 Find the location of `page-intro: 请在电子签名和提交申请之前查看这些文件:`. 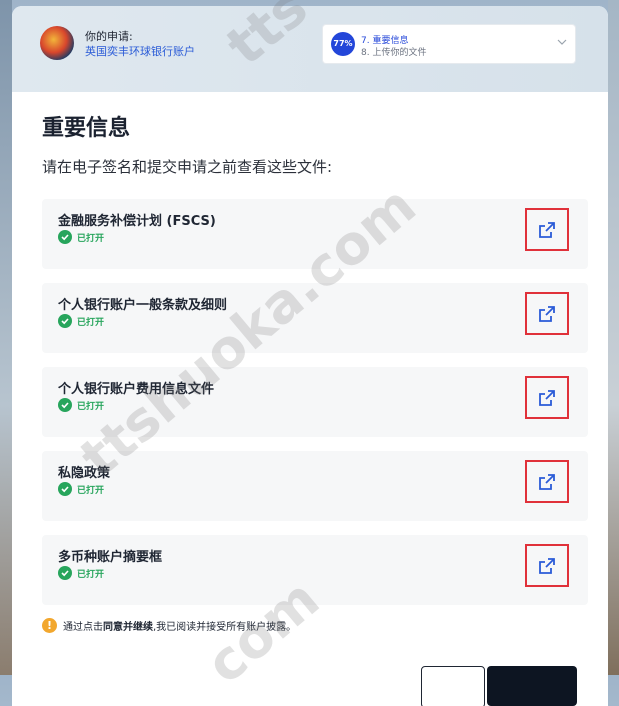

page-intro: 请在电子签名和提交申请之前查看这些文件: is located at coordinates (187, 167).